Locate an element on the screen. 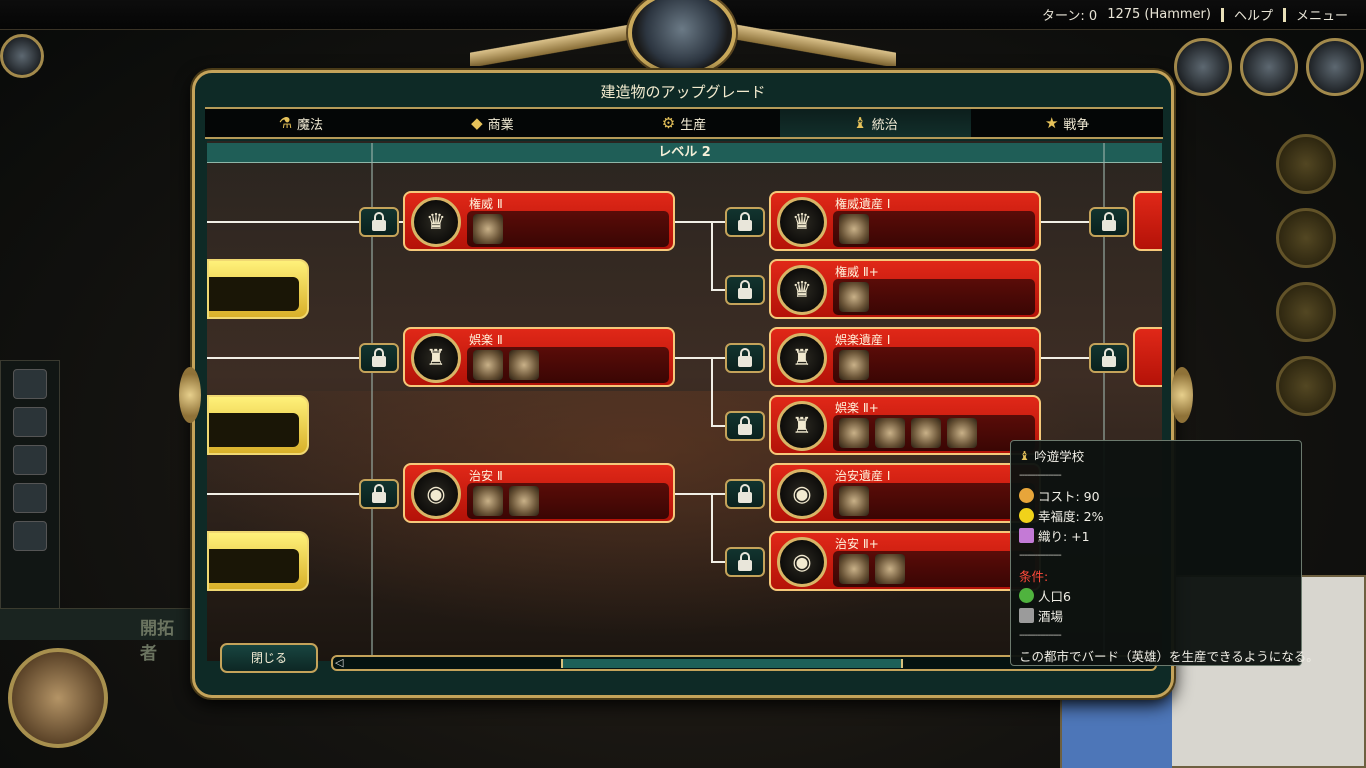 The width and height of the screenshot is (1366, 768). tooltip-req-population: 人口6 is located at coordinates (1054, 596).